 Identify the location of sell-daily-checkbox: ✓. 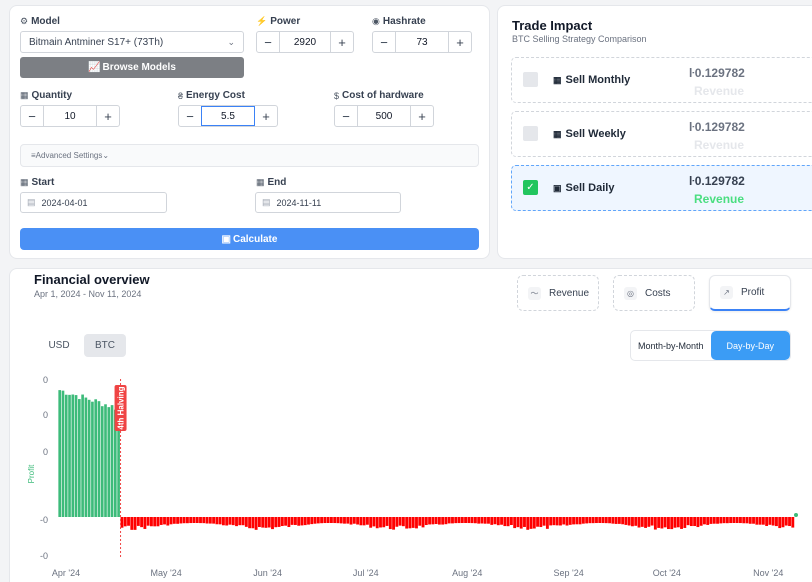
(530, 187).